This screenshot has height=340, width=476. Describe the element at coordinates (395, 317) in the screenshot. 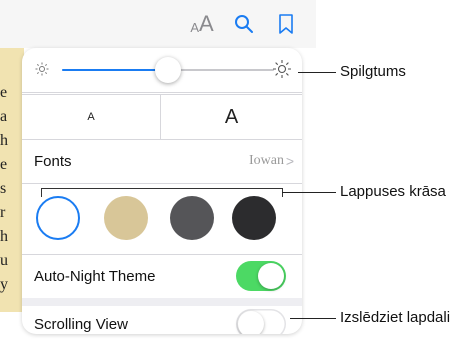

I see `callout-paging: Izslēdziet lapdali` at that location.